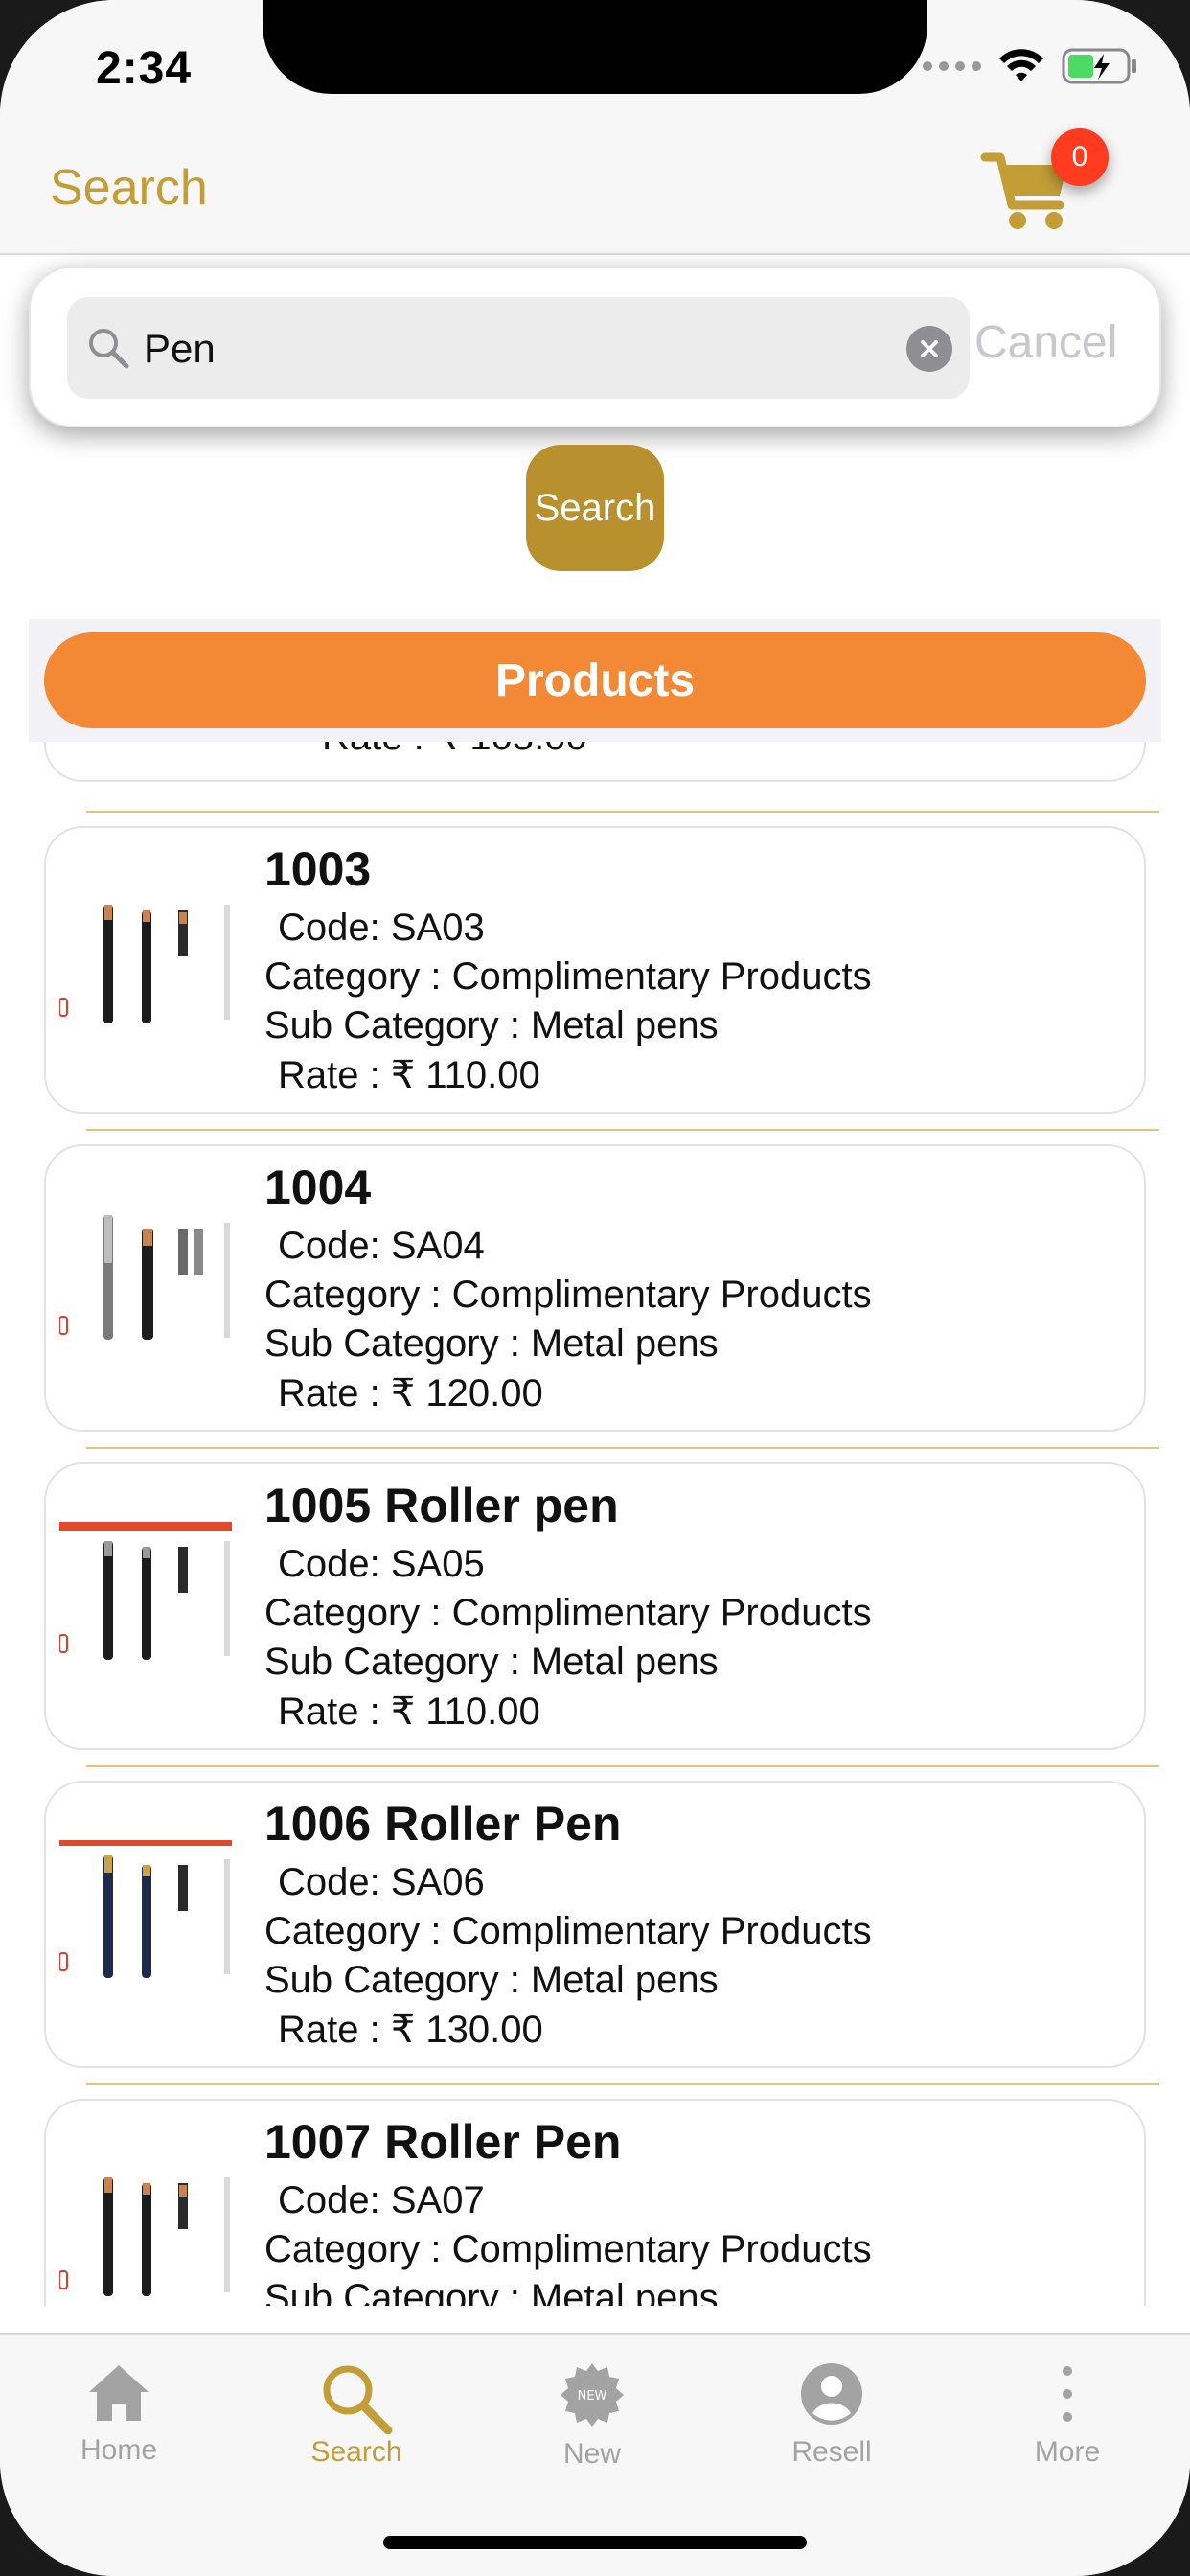  What do you see at coordinates (144, 68) in the screenshot?
I see `status-time: 2:34` at bounding box center [144, 68].